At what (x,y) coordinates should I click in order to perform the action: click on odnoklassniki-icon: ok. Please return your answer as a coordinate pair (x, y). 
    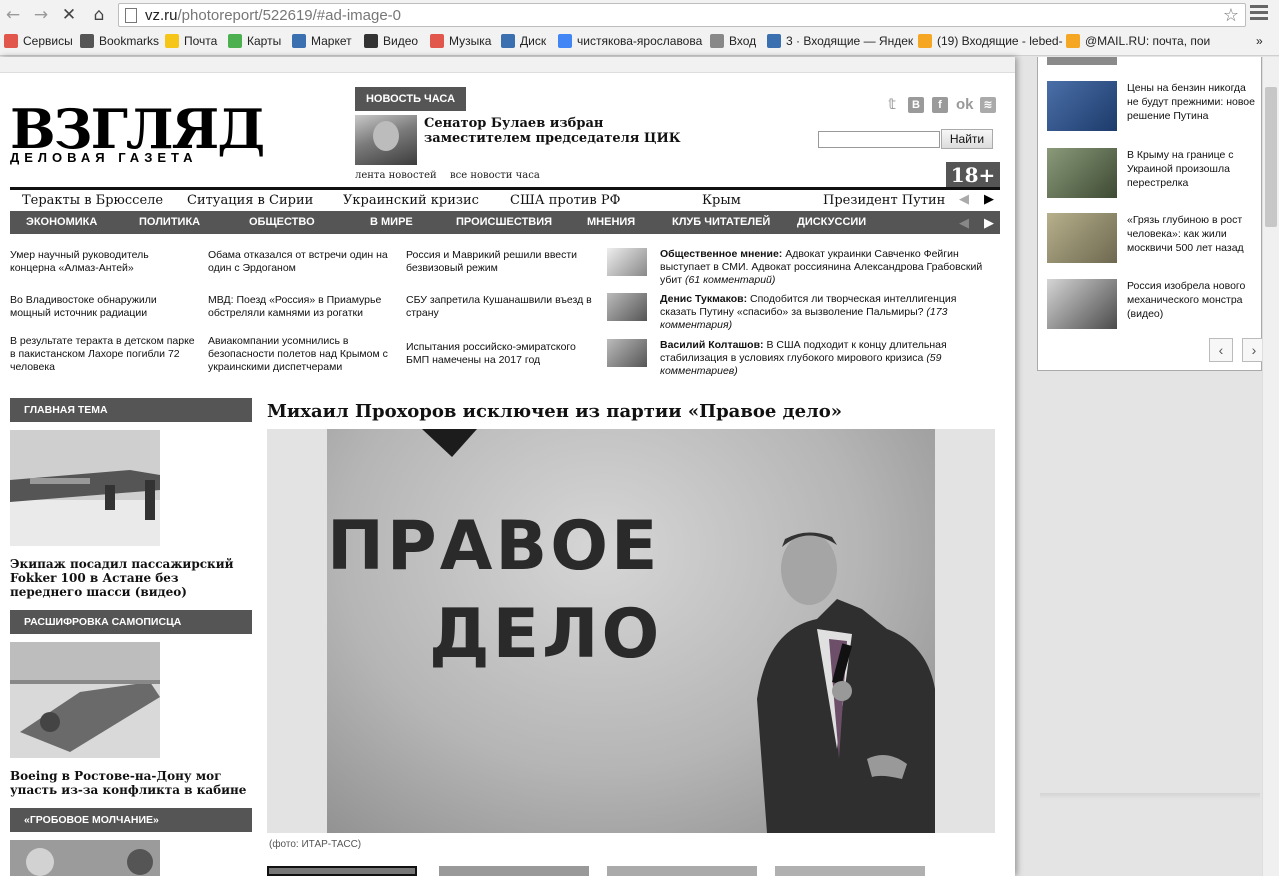
    Looking at the image, I should click on (965, 105).